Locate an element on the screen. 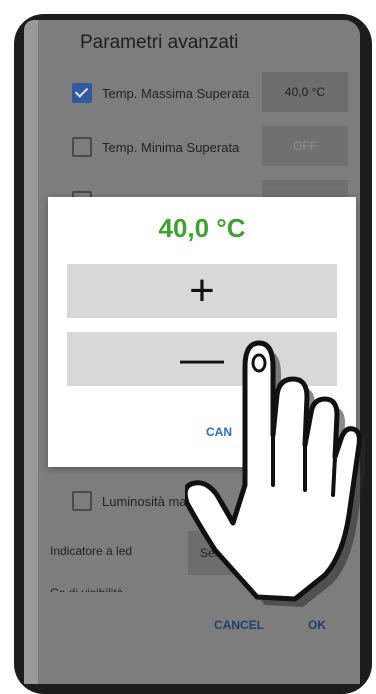 Image resolution: width=376 pixels, height=694 pixels. partial-setting-label: Co di visibilità is located at coordinates (86, 589).